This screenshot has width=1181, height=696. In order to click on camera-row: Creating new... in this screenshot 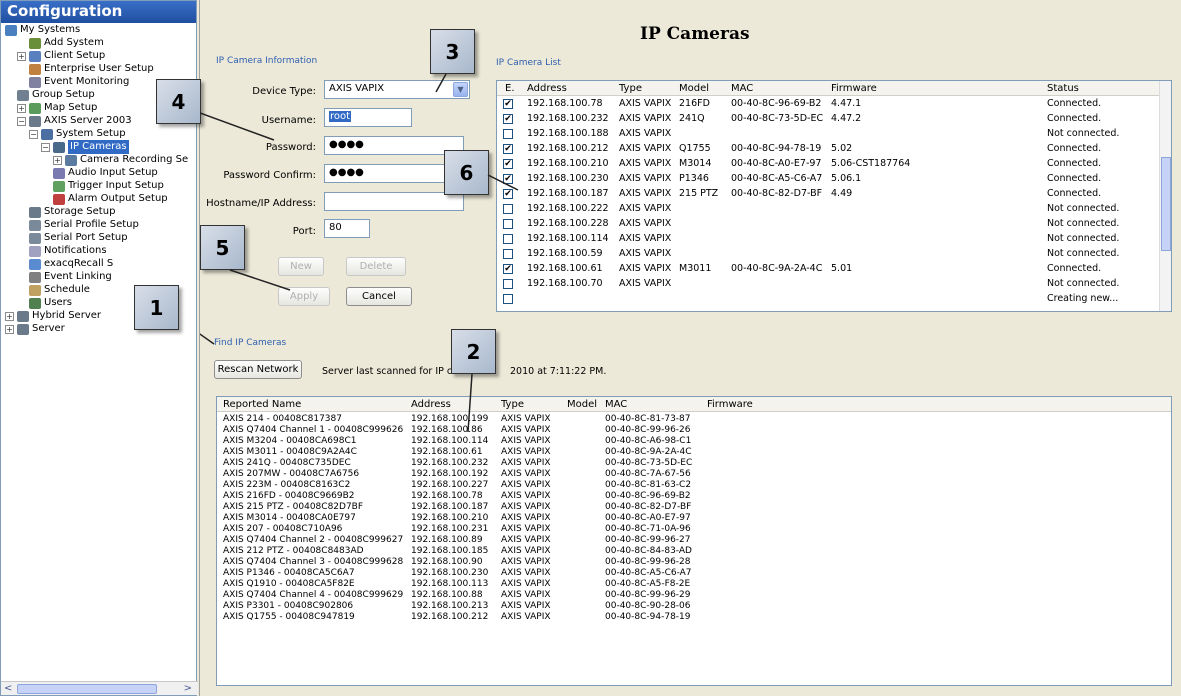, I will do `click(827, 299)`.